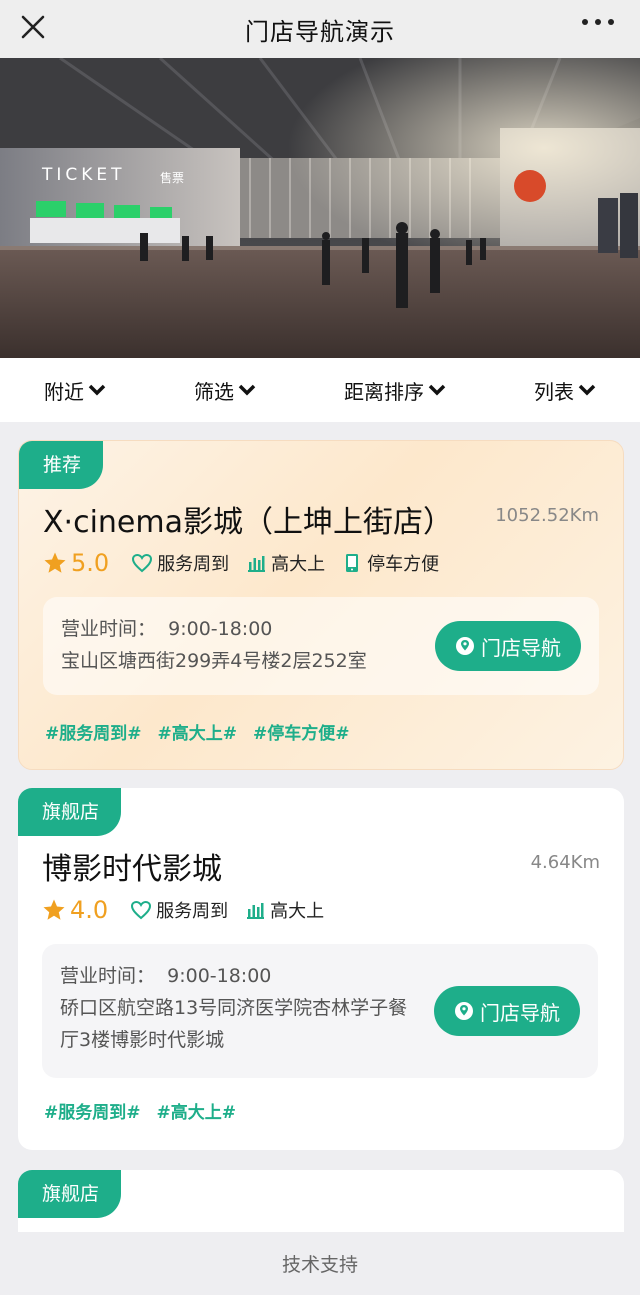  I want to click on filter-screen-label: 筛选, so click(214, 391).